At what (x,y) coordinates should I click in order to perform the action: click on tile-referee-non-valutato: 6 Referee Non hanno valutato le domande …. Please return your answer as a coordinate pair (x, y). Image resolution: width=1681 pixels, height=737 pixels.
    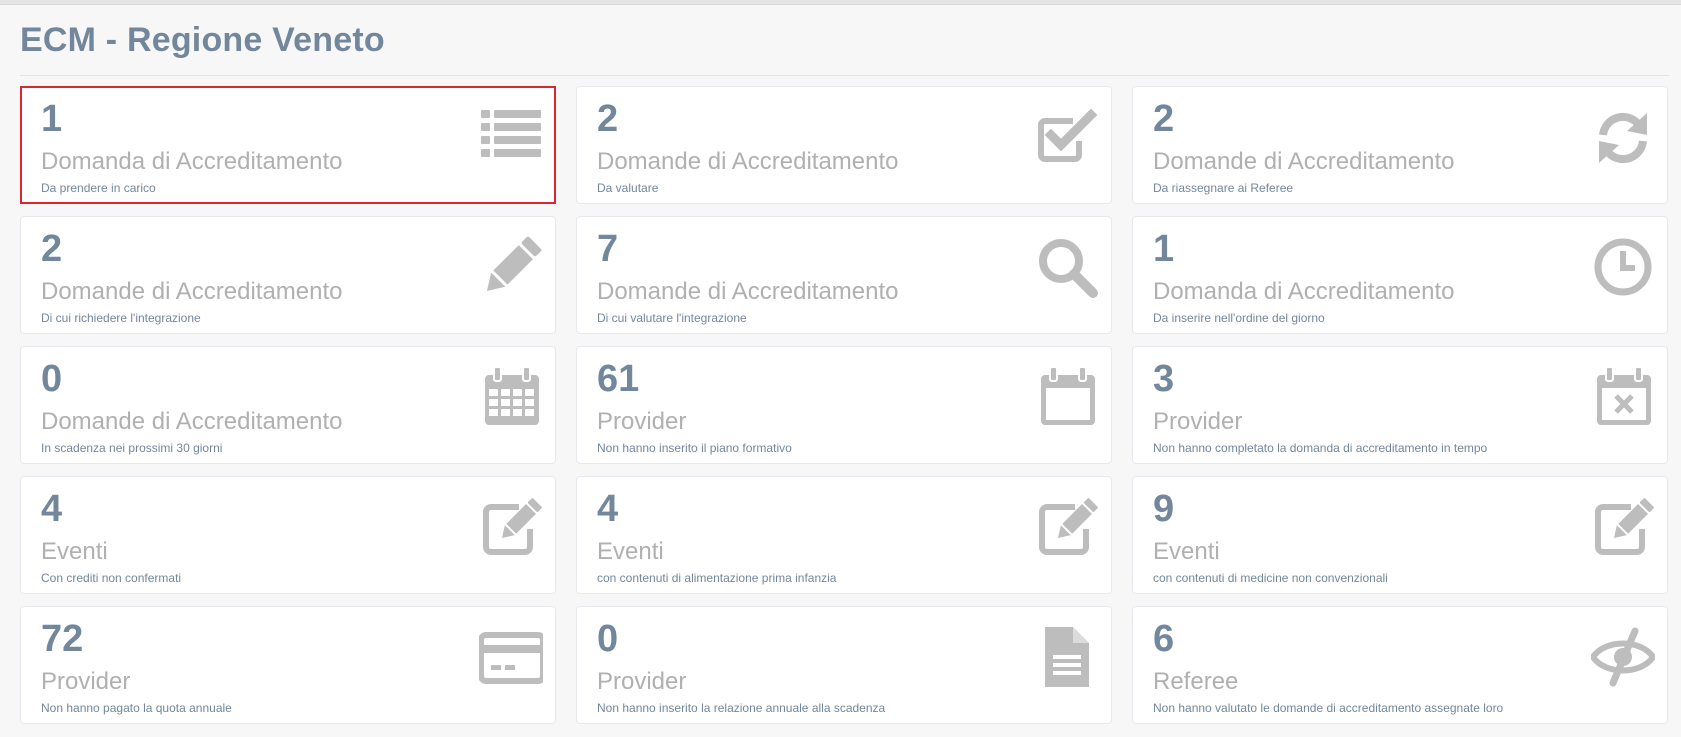
    Looking at the image, I should click on (1400, 665).